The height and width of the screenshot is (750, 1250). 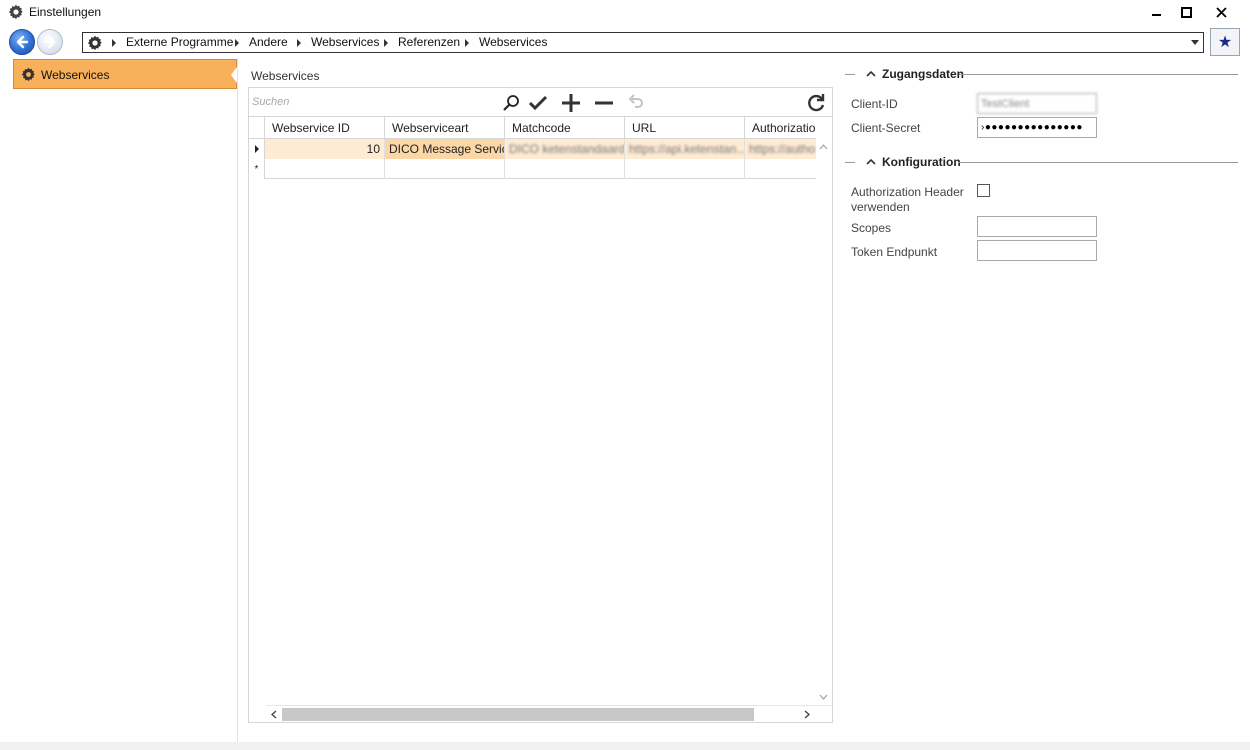 What do you see at coordinates (685, 128) in the screenshot?
I see `column-header-url: URL` at bounding box center [685, 128].